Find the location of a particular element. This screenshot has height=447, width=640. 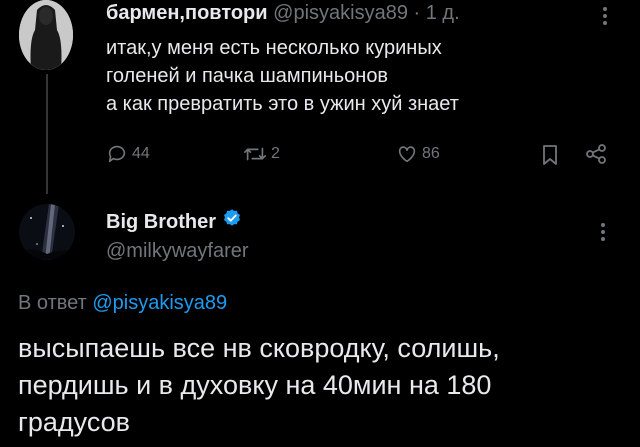

share-icon is located at coordinates (596, 156).